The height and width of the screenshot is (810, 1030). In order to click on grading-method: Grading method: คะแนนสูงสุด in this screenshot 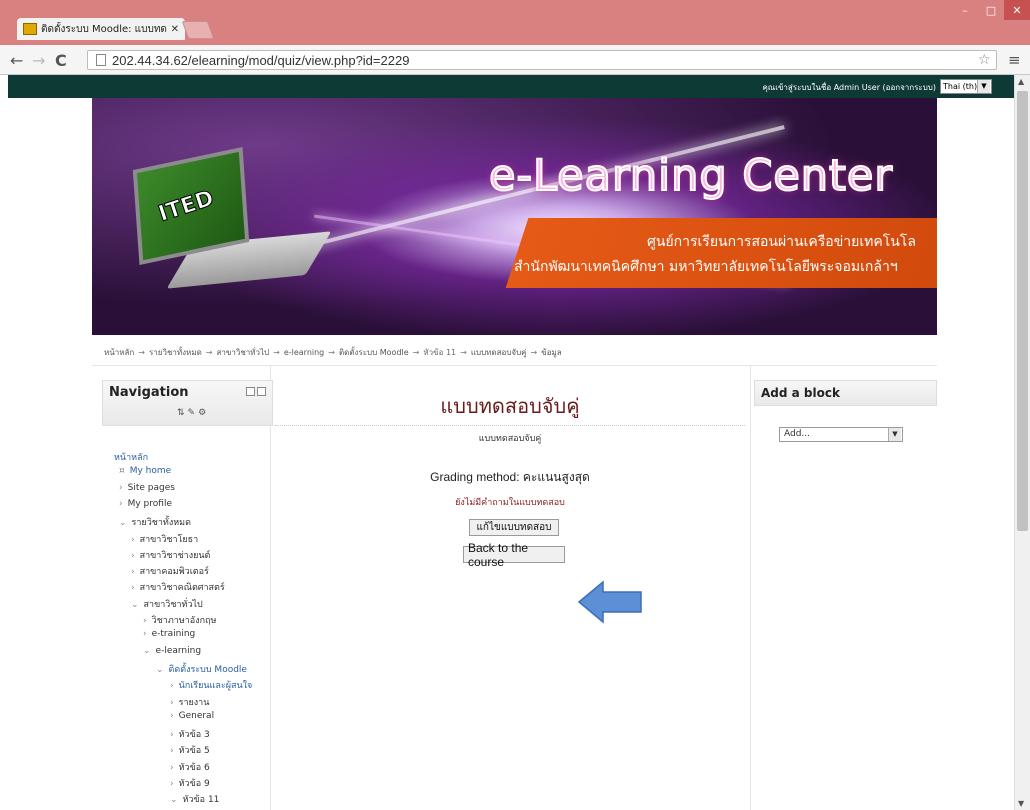, I will do `click(510, 477)`.